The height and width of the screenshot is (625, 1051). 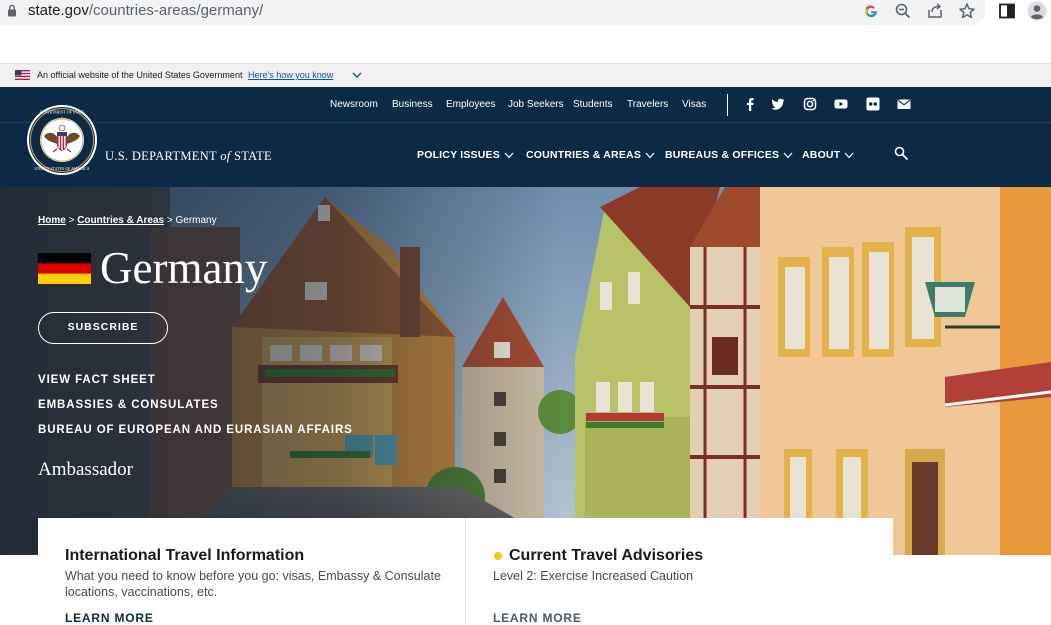 What do you see at coordinates (525, 31) in the screenshot?
I see `browser-toolbar: state.gov/countries-areas/germany/` at bounding box center [525, 31].